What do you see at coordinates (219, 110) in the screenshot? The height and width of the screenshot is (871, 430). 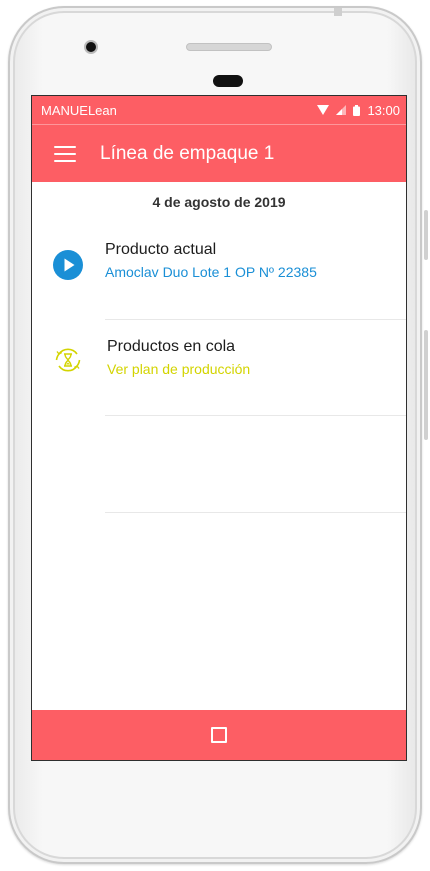 I see `status-bar: MANUELean 13:00` at bounding box center [219, 110].